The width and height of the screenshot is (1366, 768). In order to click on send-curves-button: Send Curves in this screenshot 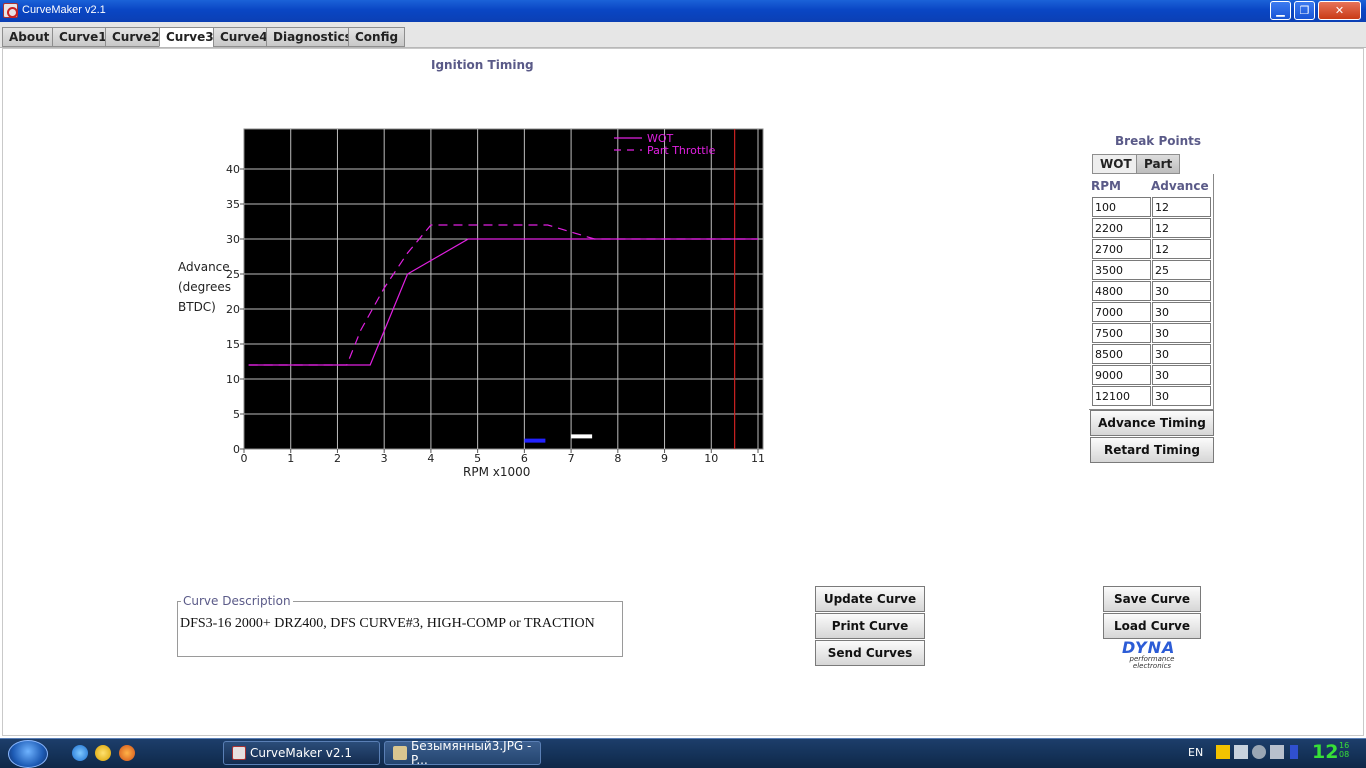, I will do `click(870, 653)`.